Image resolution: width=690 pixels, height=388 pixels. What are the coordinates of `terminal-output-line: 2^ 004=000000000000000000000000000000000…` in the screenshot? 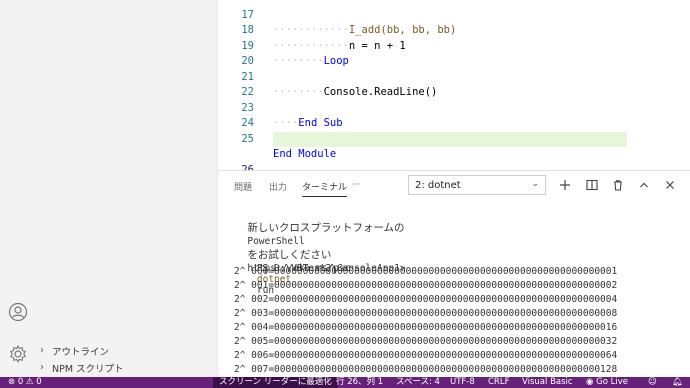 It's located at (426, 327).